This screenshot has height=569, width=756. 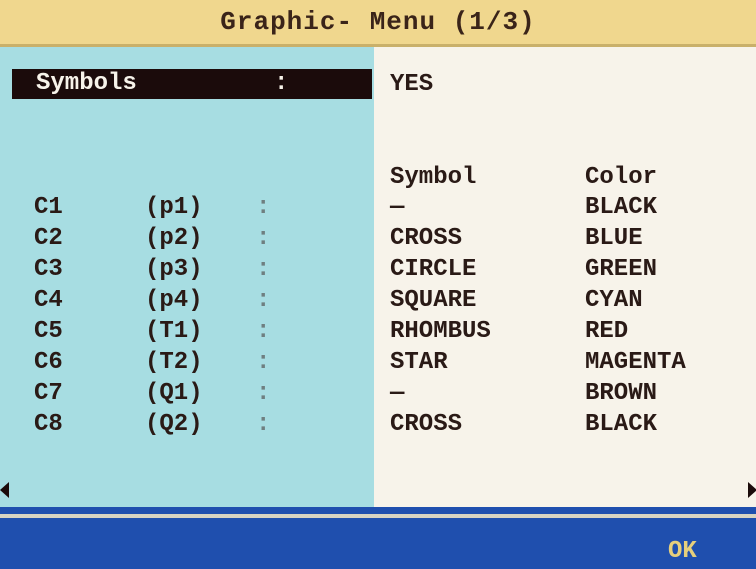 What do you see at coordinates (174, 300) in the screenshot?
I see `channel-param: (p4)` at bounding box center [174, 300].